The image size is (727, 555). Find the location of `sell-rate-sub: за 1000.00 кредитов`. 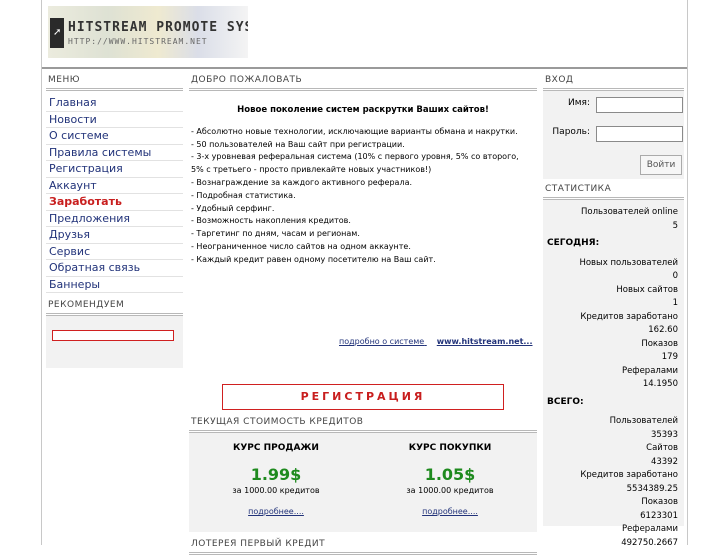

sell-rate-sub: за 1000.00 кредитов is located at coordinates (276, 490).